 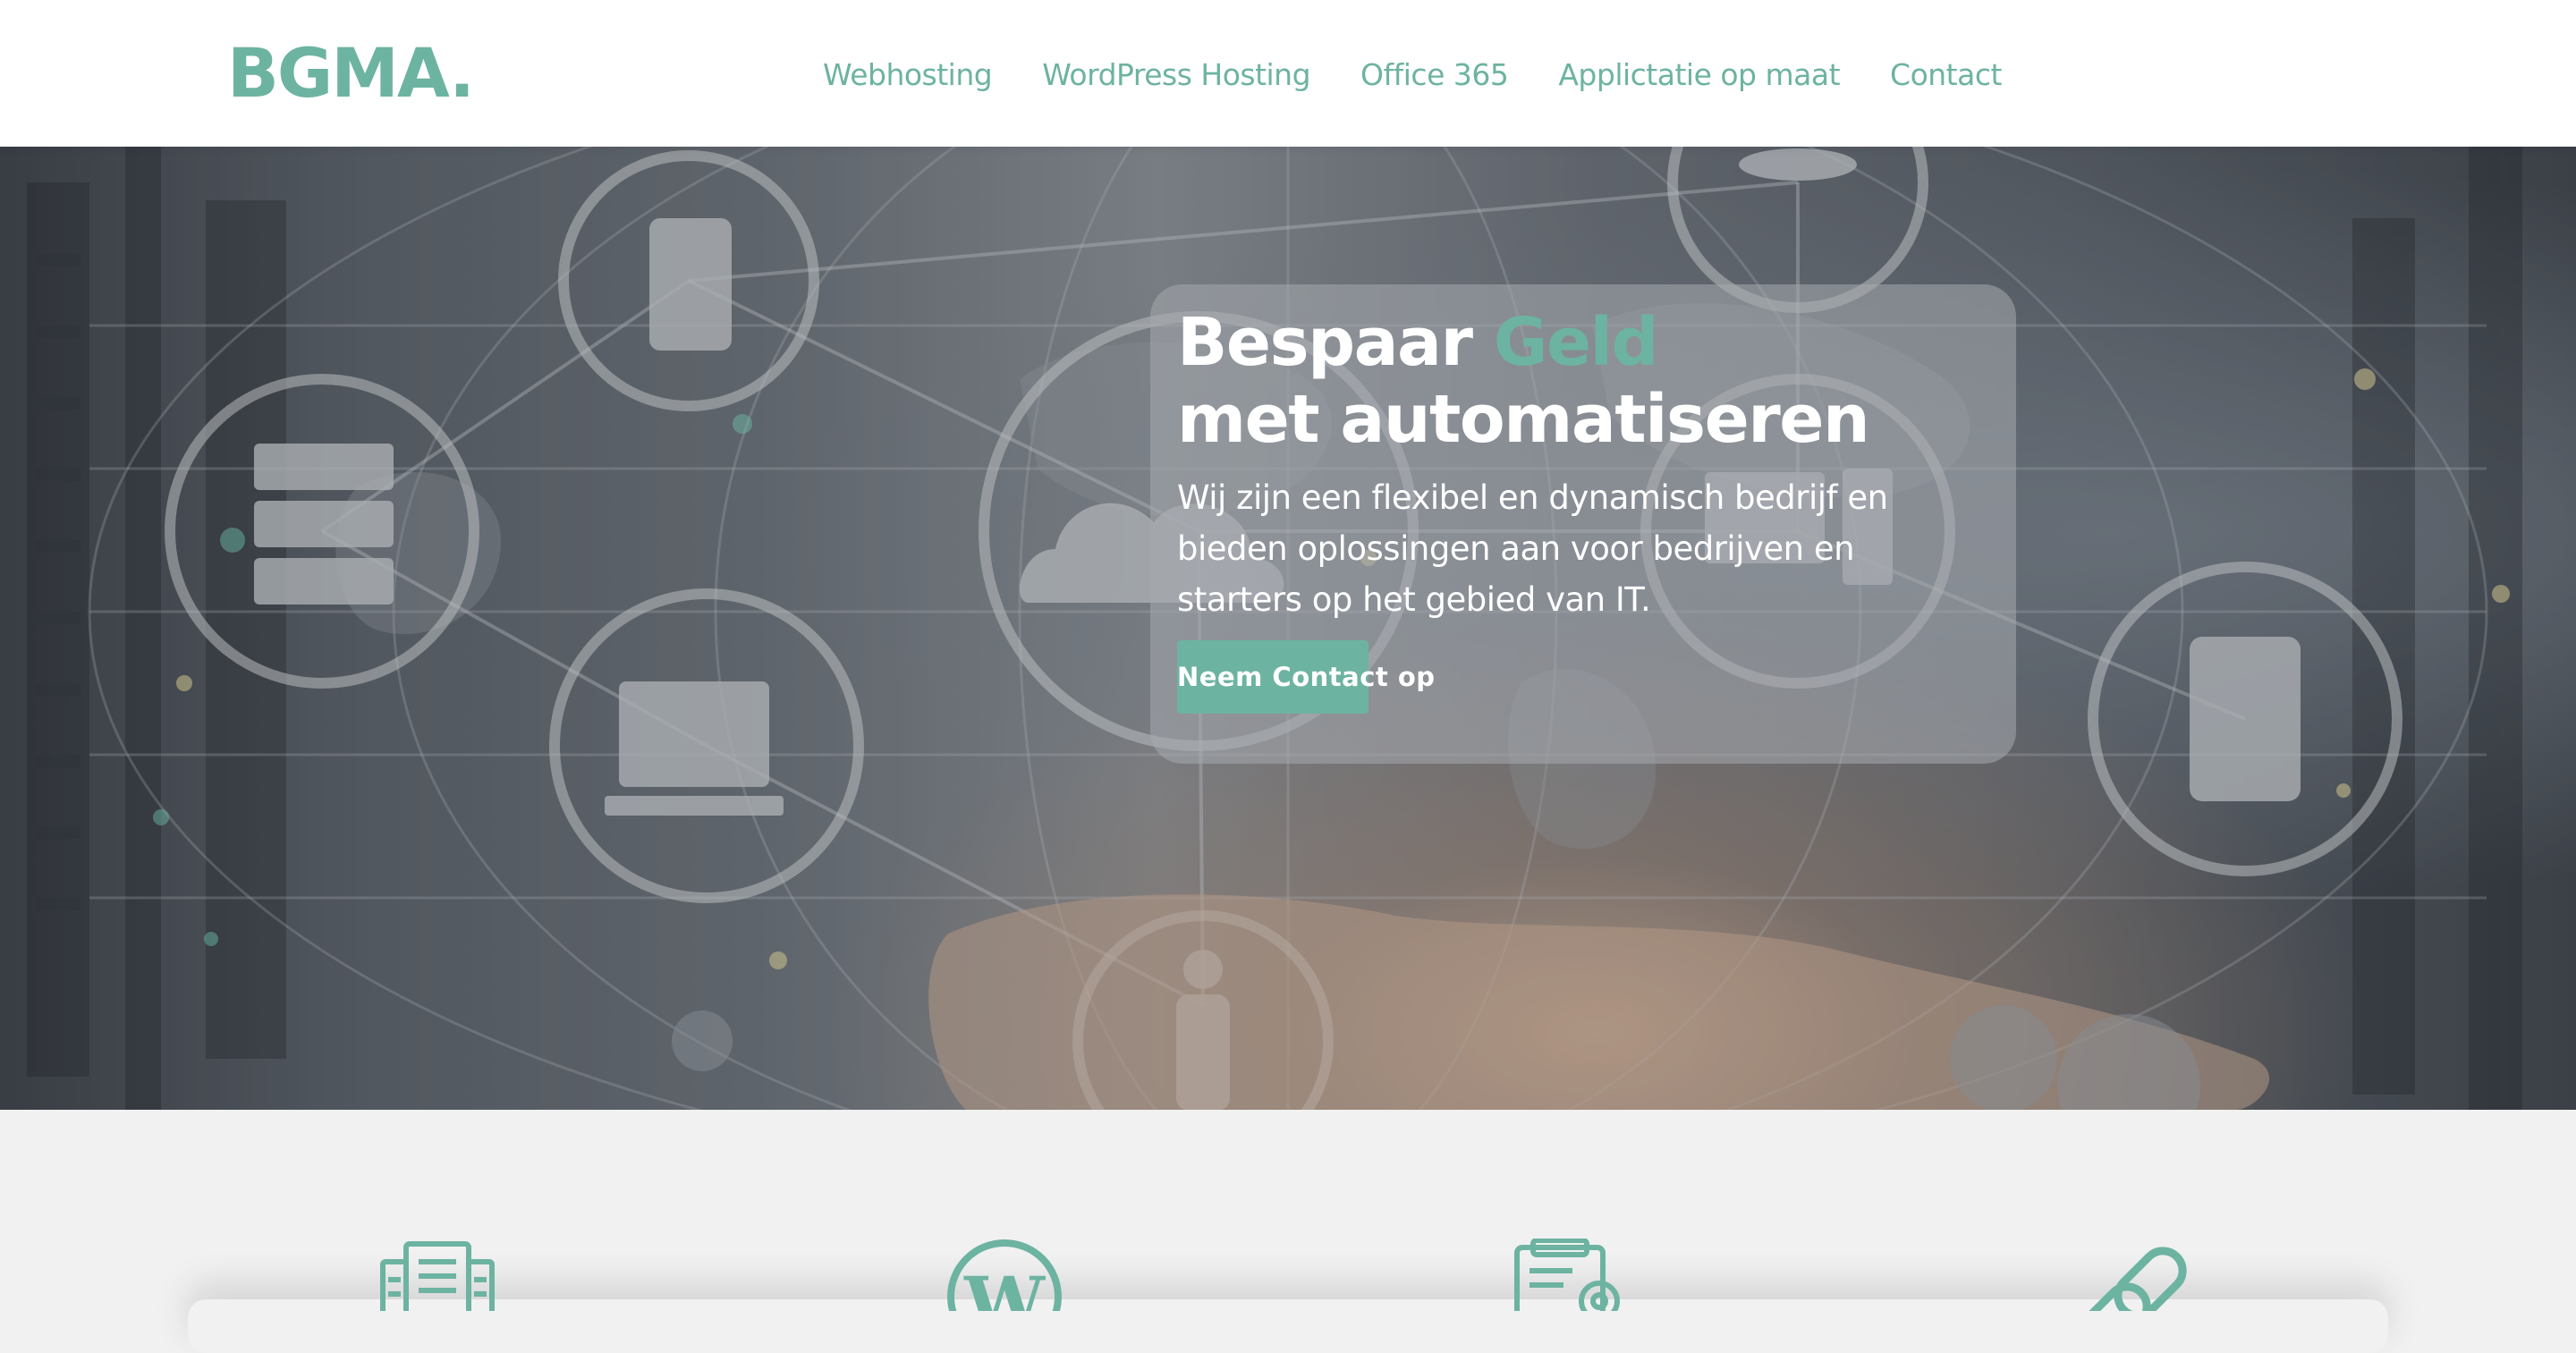 I want to click on wordpress-icon: W, so click(x=1004, y=1275).